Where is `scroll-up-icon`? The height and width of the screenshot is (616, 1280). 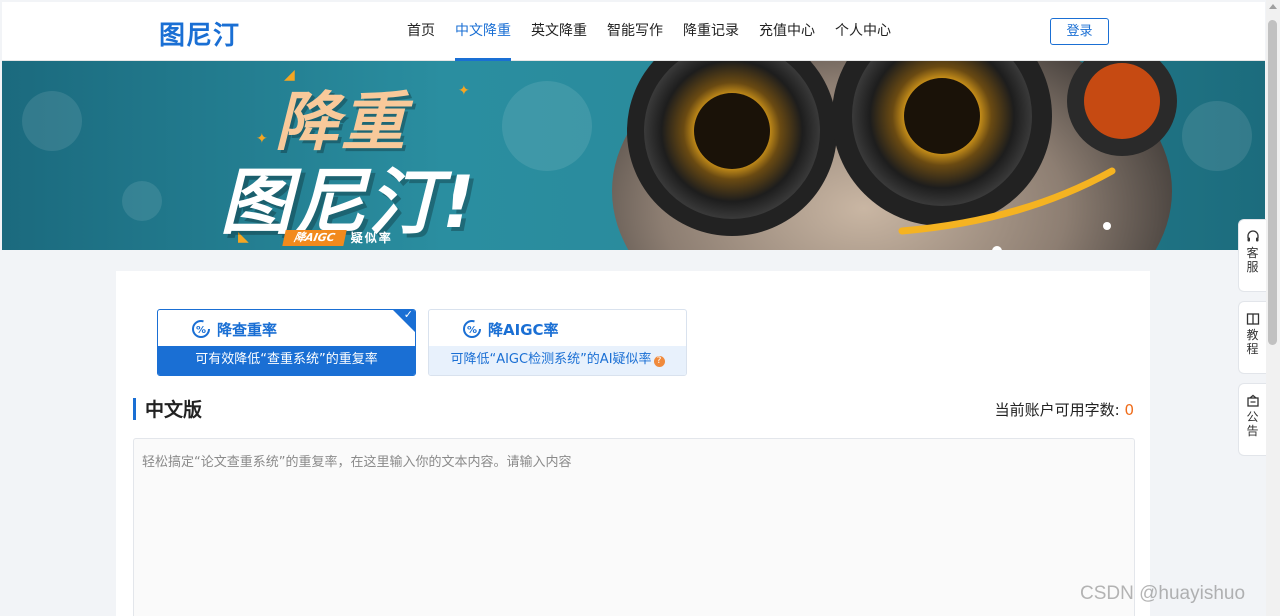
scroll-up-icon is located at coordinates (1273, 6).